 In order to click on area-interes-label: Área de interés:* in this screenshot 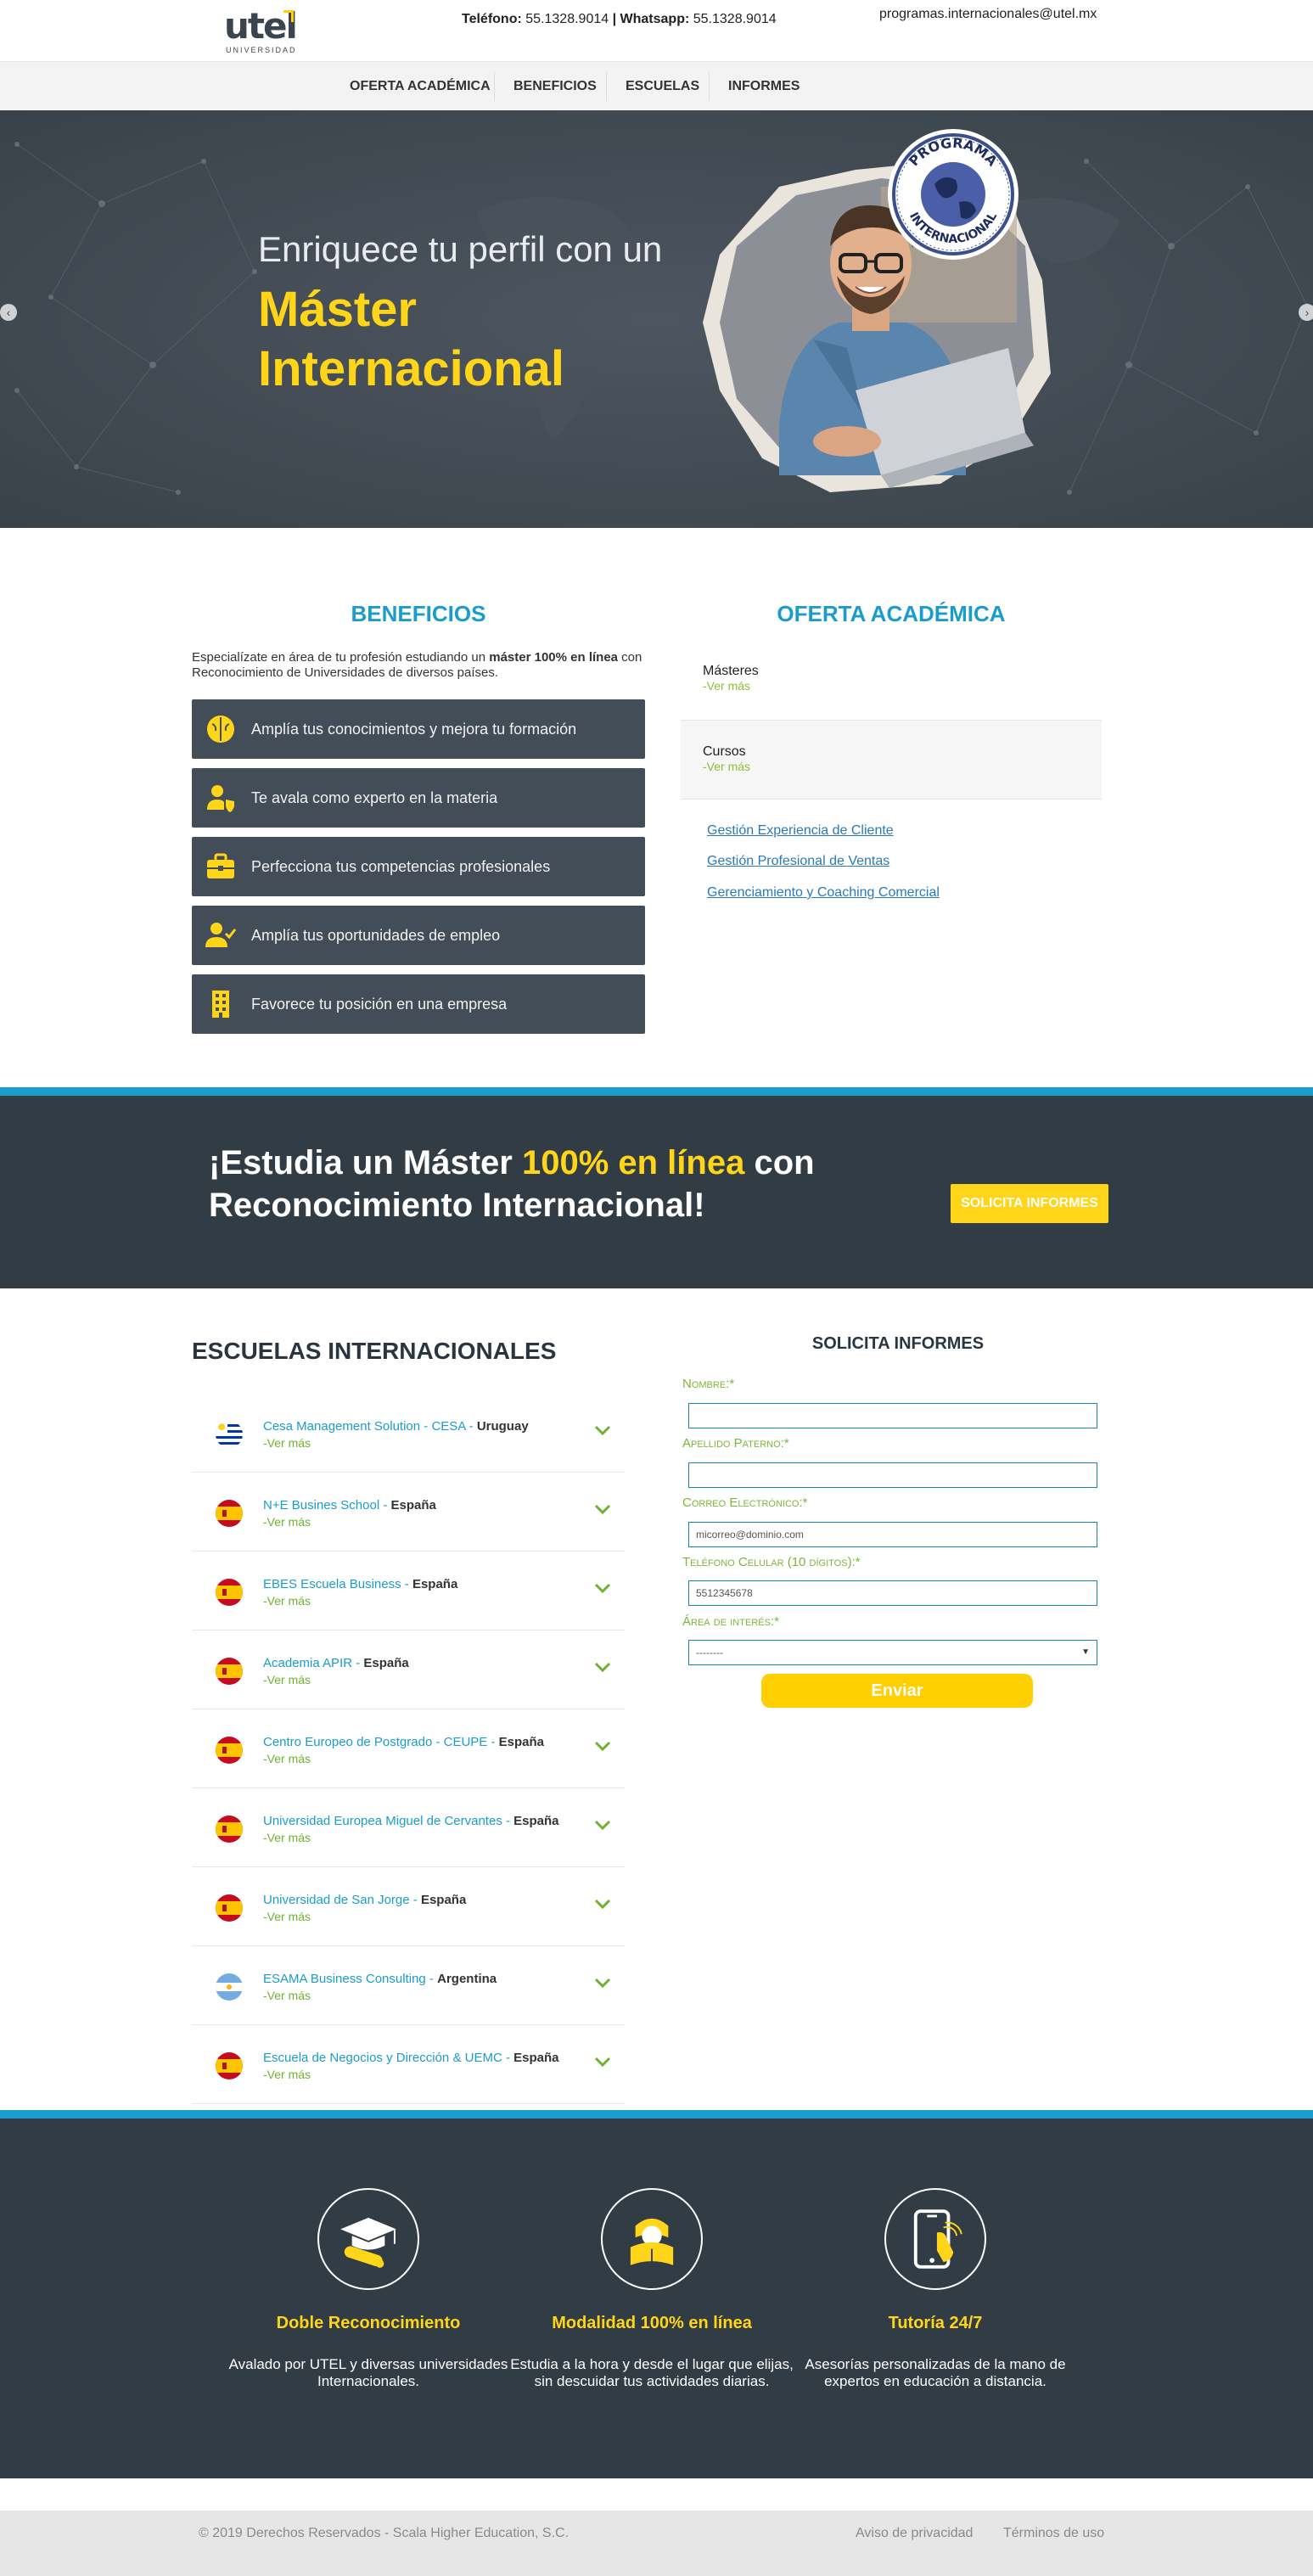, I will do `click(730, 1621)`.